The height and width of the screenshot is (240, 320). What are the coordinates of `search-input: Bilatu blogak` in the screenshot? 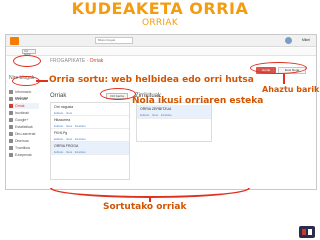 It's located at (114, 40).